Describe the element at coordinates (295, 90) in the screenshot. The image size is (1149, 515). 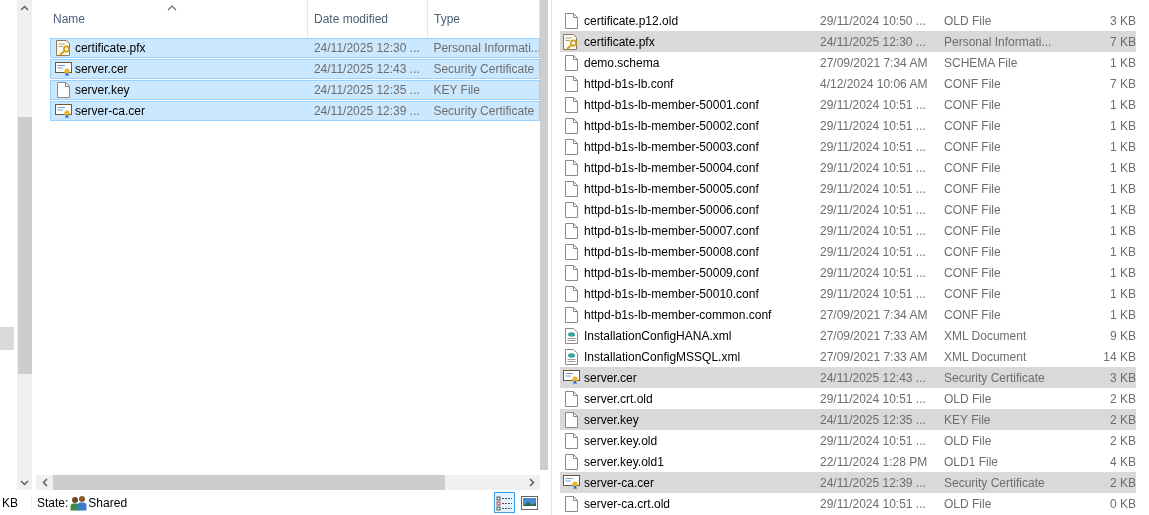
I see `file-row: server.key 24/11/2025 12:35 ... KEY File` at that location.